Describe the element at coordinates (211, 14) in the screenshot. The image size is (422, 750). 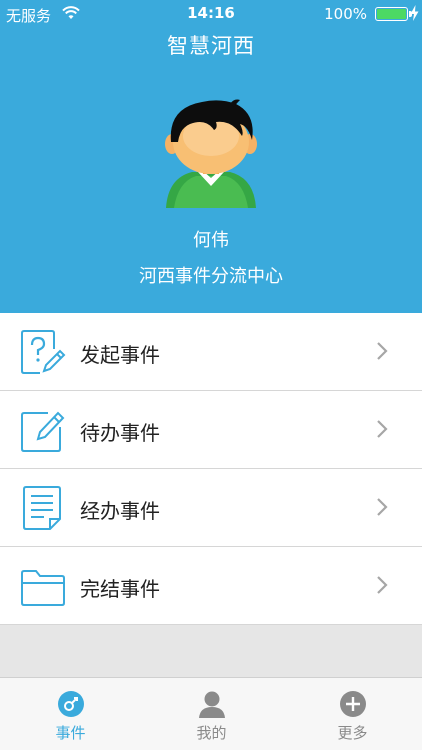
I see `status-bar: 无服务 14:16 100%` at that location.